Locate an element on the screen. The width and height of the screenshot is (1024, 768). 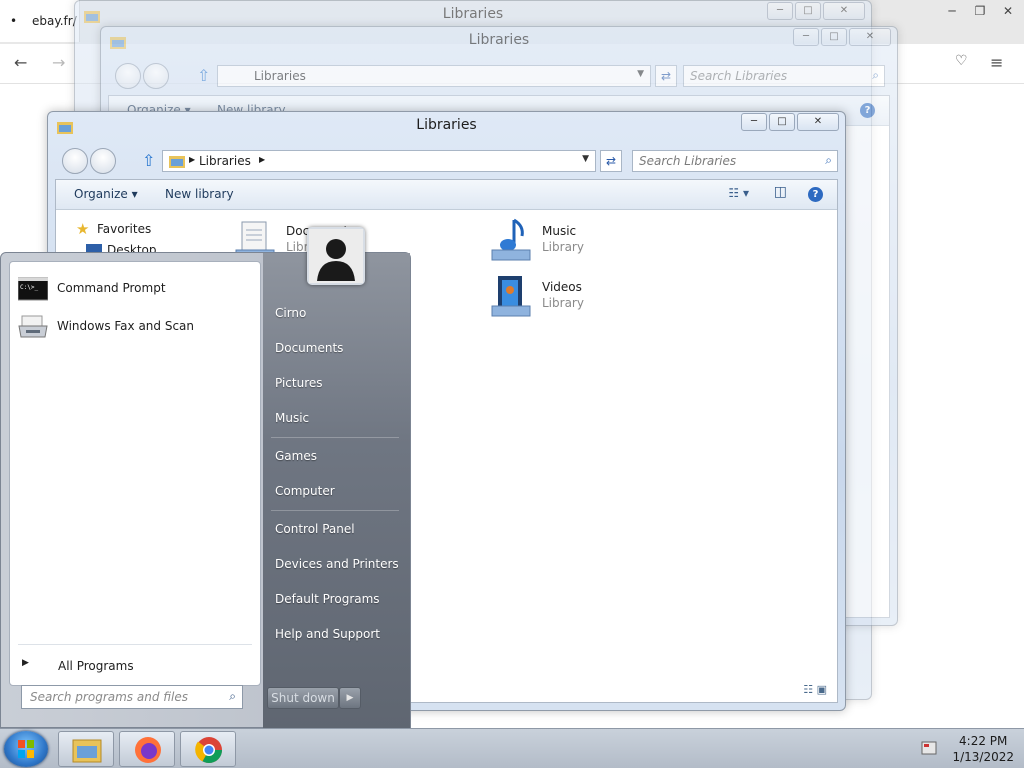
library-music: Music Library is located at coordinates (588, 243).